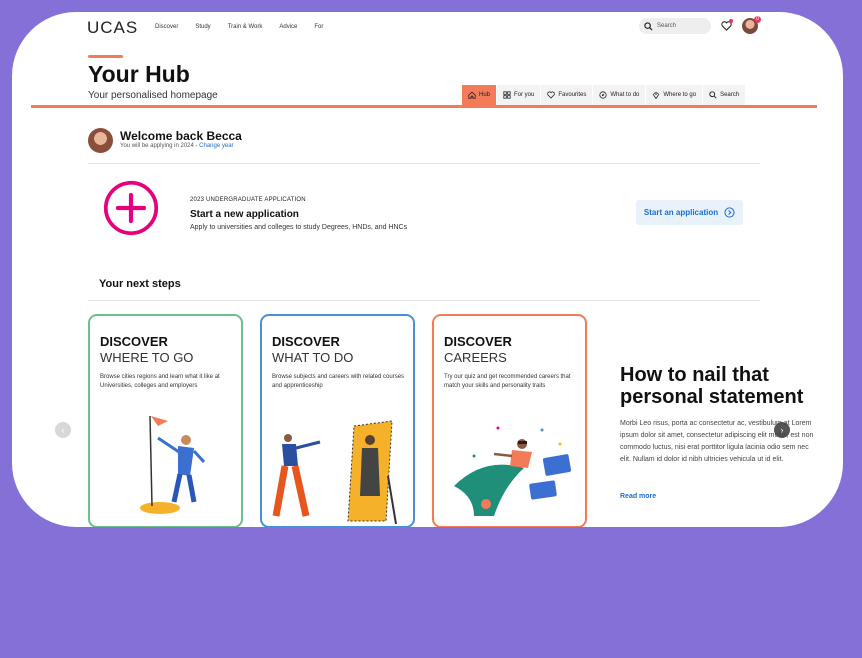  What do you see at coordinates (757, 19) in the screenshot?
I see `notification-badge: 0` at bounding box center [757, 19].